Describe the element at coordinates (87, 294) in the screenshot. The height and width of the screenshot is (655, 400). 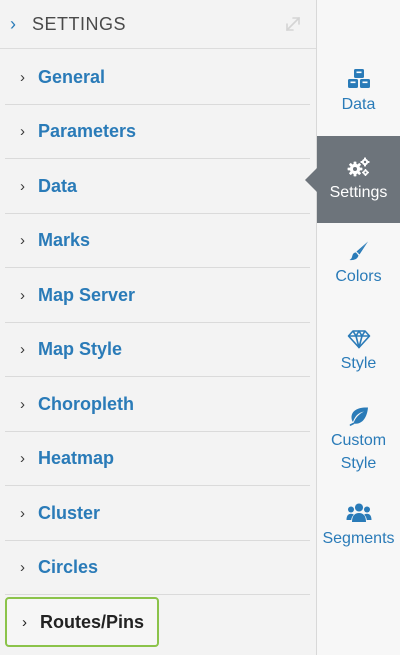
I see `section-label: Map Server` at that location.